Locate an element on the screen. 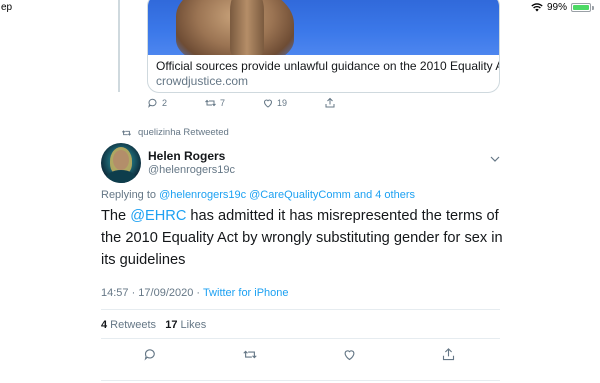  likes-count: 17 is located at coordinates (171, 325).